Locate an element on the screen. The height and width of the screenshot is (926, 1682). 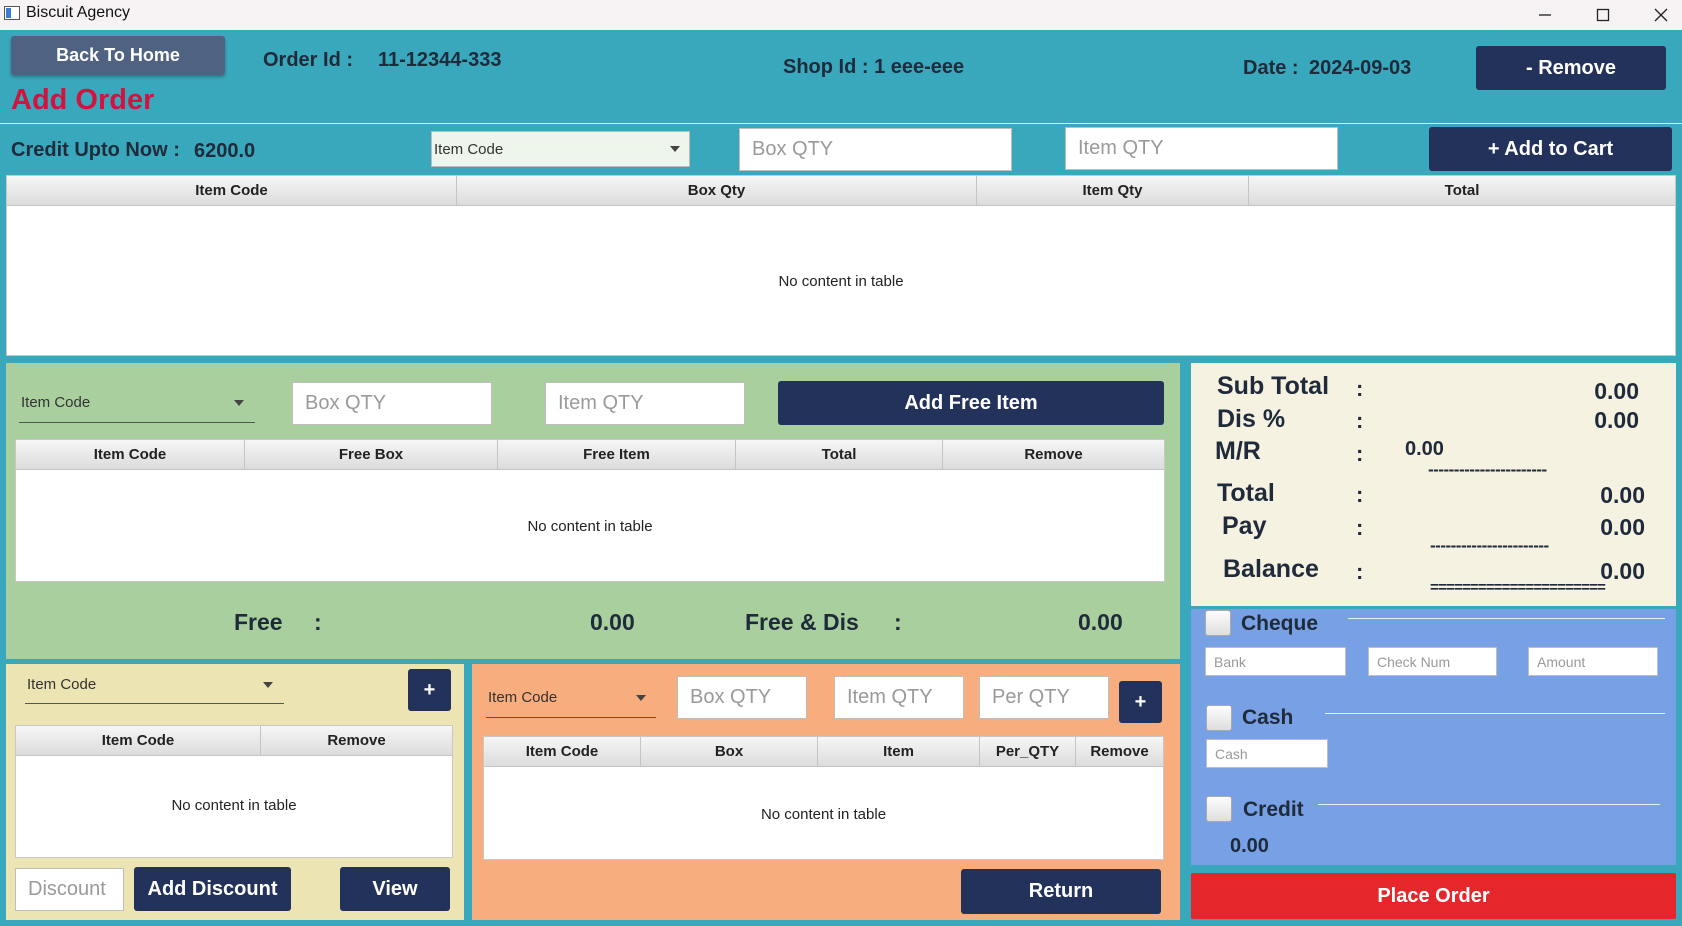
return-table-header: Item Code Box Item Per_QTY Remove is located at coordinates (823, 752).